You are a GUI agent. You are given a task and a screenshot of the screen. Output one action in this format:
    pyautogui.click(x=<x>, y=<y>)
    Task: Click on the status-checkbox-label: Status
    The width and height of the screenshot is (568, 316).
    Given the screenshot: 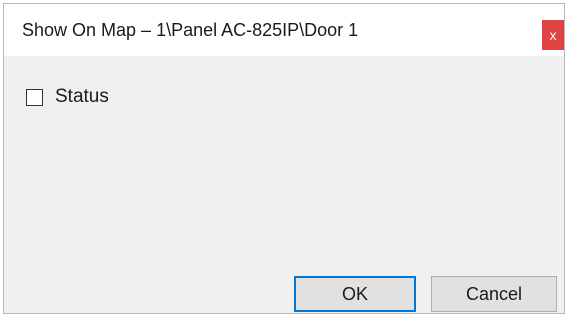 What is the action you would take?
    pyautogui.click(x=82, y=97)
    